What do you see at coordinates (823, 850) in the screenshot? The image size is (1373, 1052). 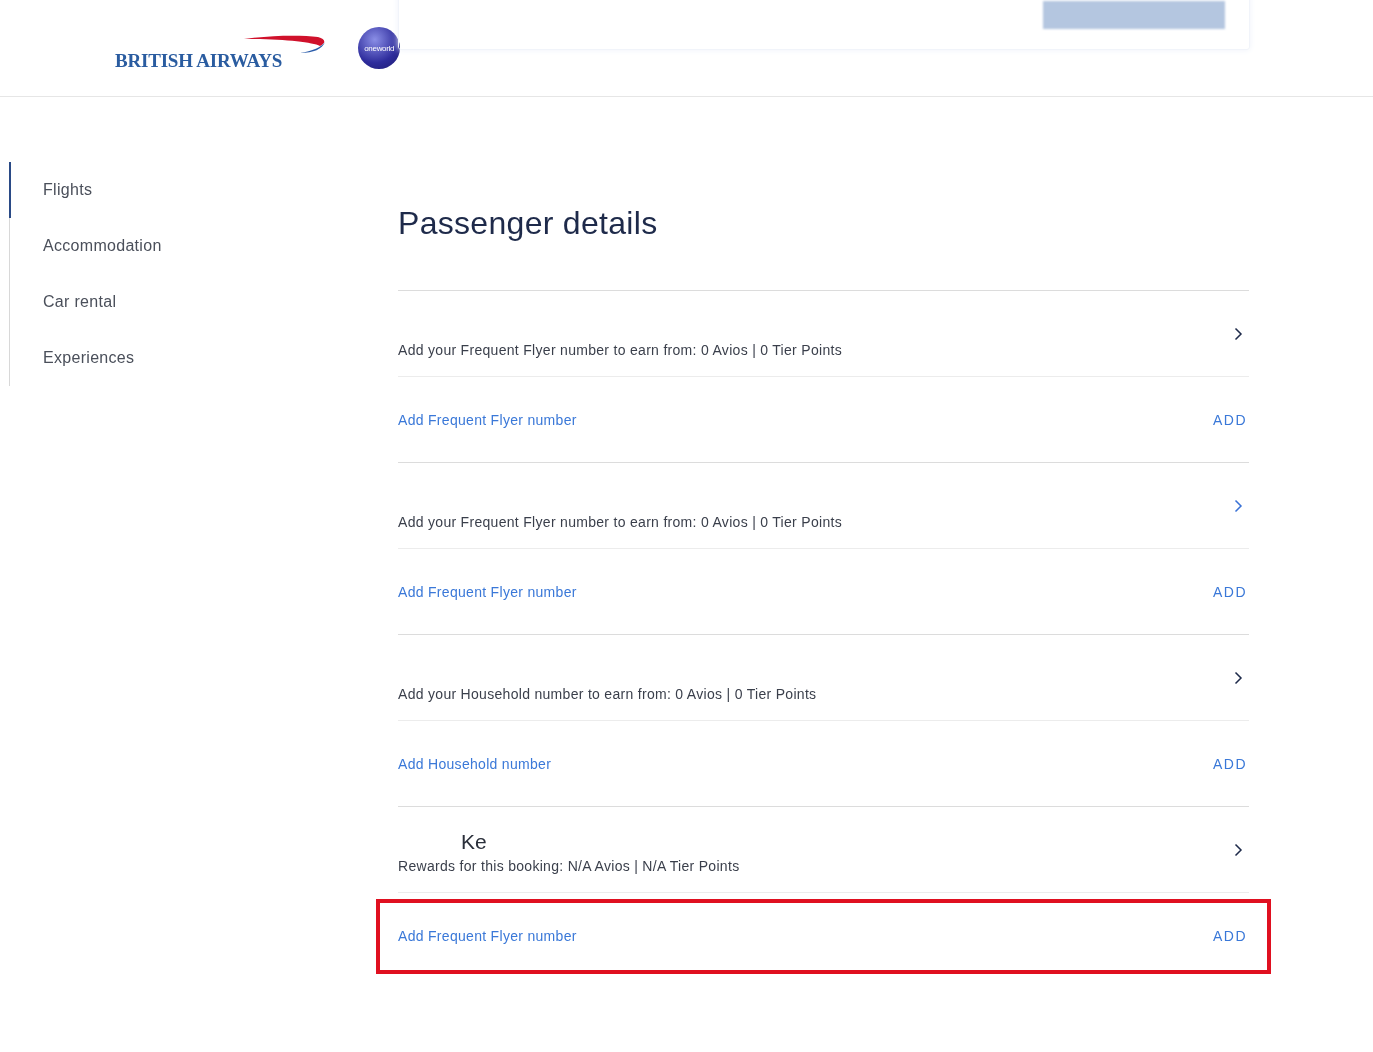 I see `passenger-row: Ke Rewards for this booking: N/A Avios | N/A Tier Points` at bounding box center [823, 850].